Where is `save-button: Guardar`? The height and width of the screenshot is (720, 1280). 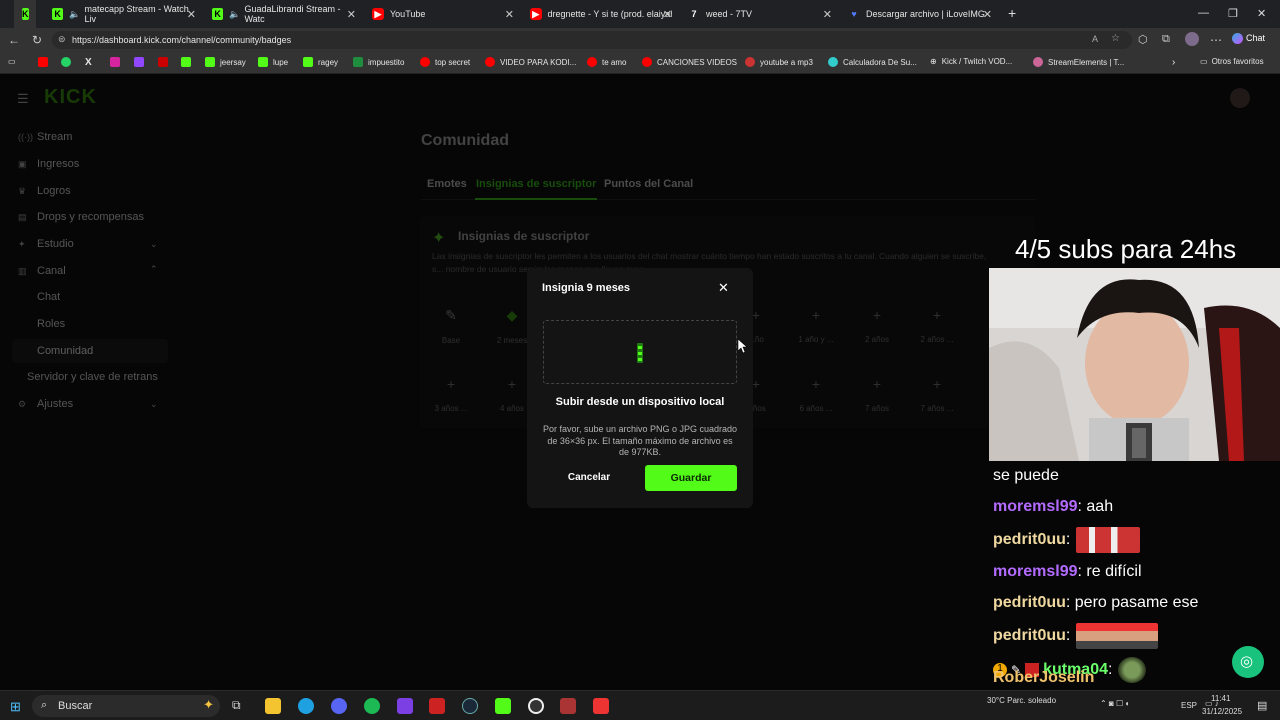 save-button: Guardar is located at coordinates (691, 478).